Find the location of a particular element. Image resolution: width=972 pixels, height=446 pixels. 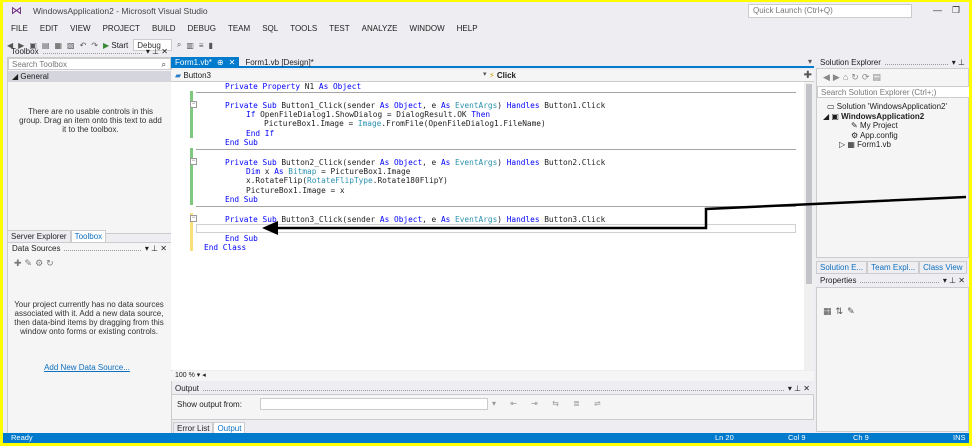

menu-window: WINDOW is located at coordinates (427, 28).